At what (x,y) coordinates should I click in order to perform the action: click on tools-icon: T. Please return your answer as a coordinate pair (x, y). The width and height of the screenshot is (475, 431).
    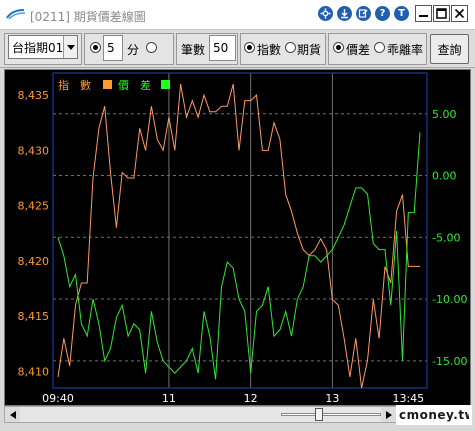
    Looking at the image, I should click on (401, 13).